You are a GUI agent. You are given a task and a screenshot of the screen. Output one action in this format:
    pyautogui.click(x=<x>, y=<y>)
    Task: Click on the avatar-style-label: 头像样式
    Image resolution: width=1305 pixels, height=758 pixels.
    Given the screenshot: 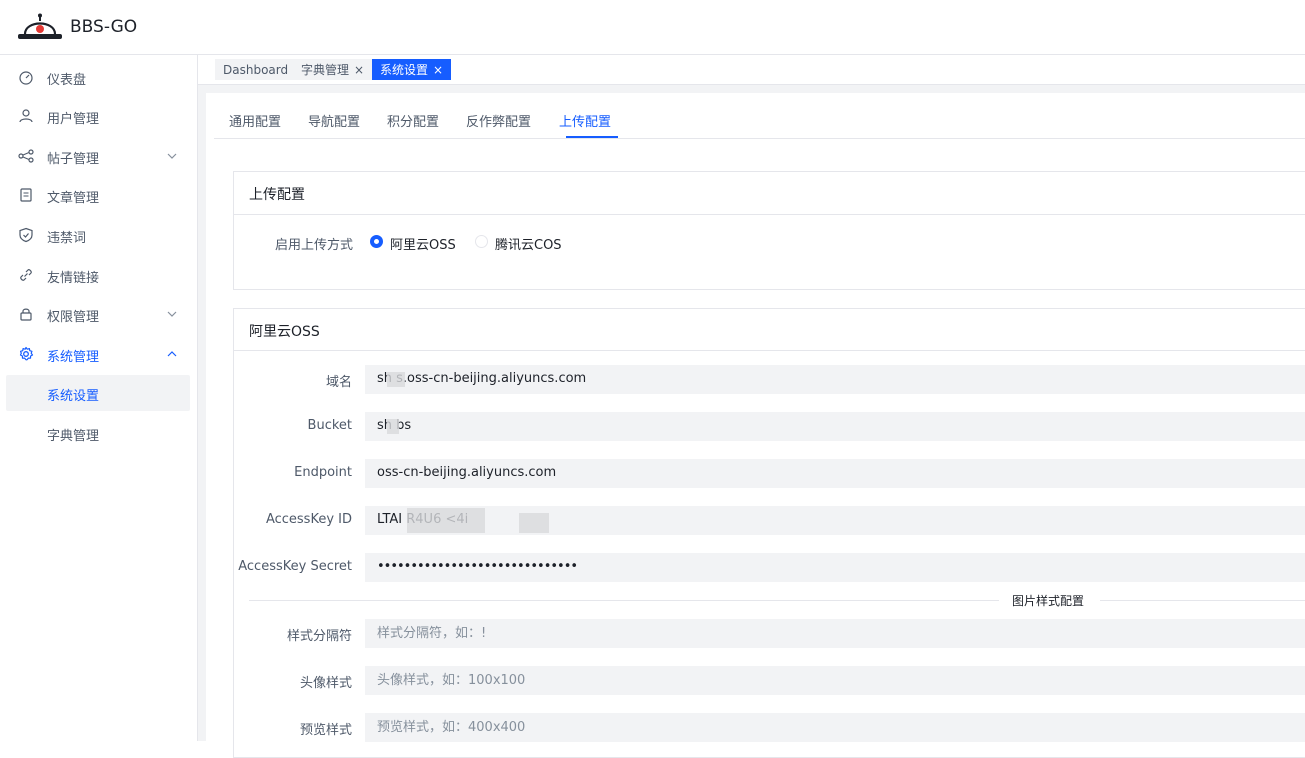 What is the action you would take?
    pyautogui.click(x=325, y=683)
    